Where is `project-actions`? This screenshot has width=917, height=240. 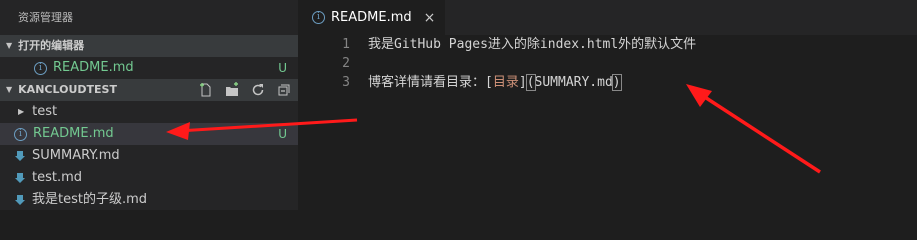
project-actions is located at coordinates (245, 90).